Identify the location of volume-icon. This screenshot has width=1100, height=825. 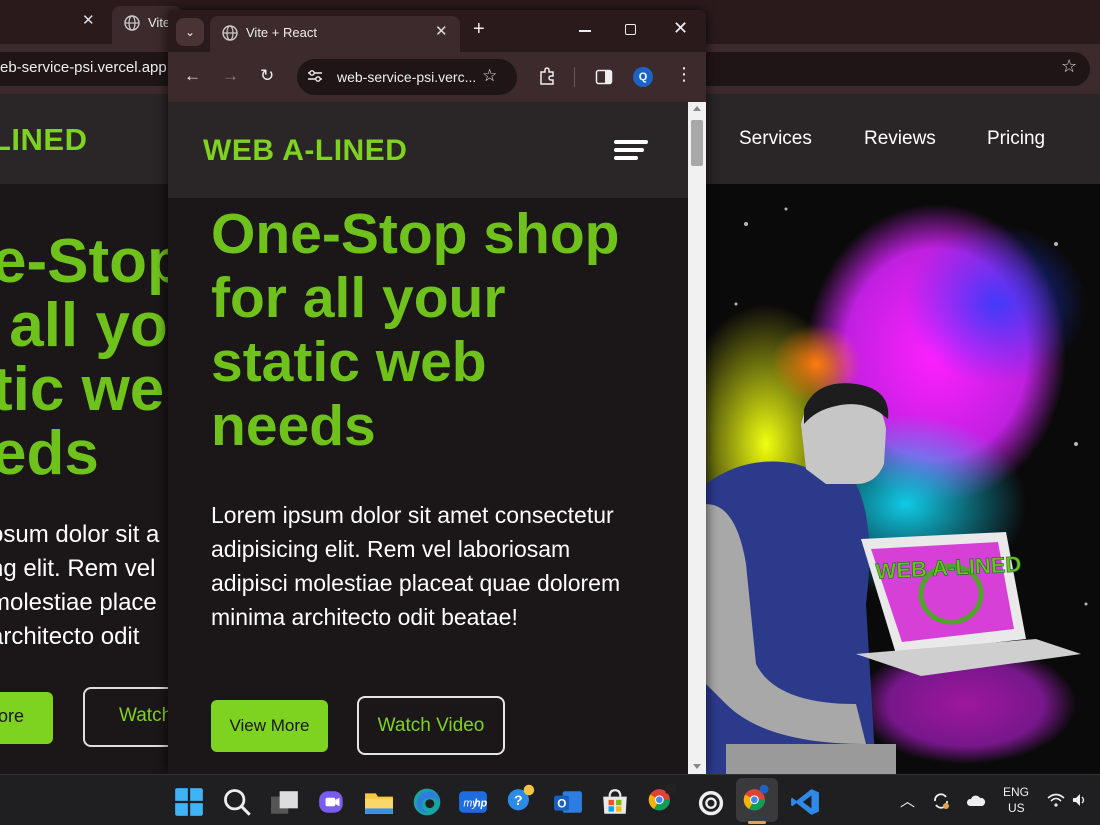
(1080, 800).